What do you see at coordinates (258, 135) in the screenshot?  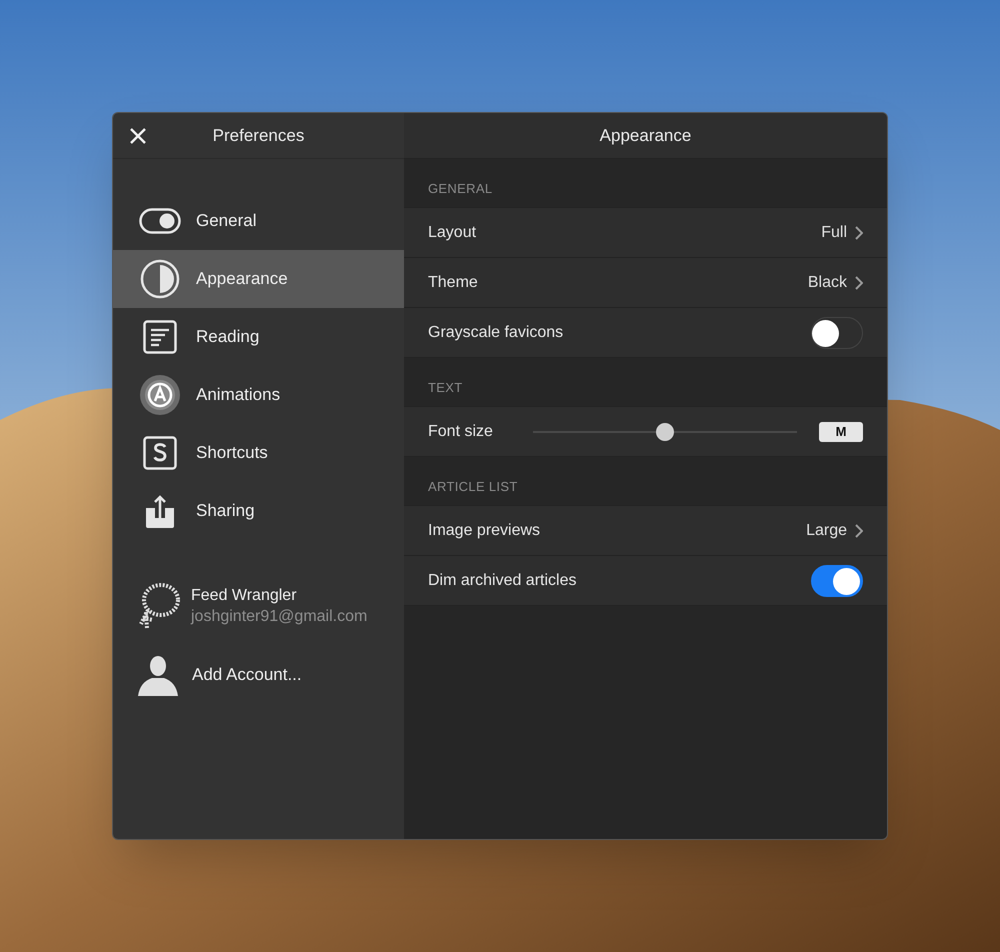 I see `sidebar-title: Preferences` at bounding box center [258, 135].